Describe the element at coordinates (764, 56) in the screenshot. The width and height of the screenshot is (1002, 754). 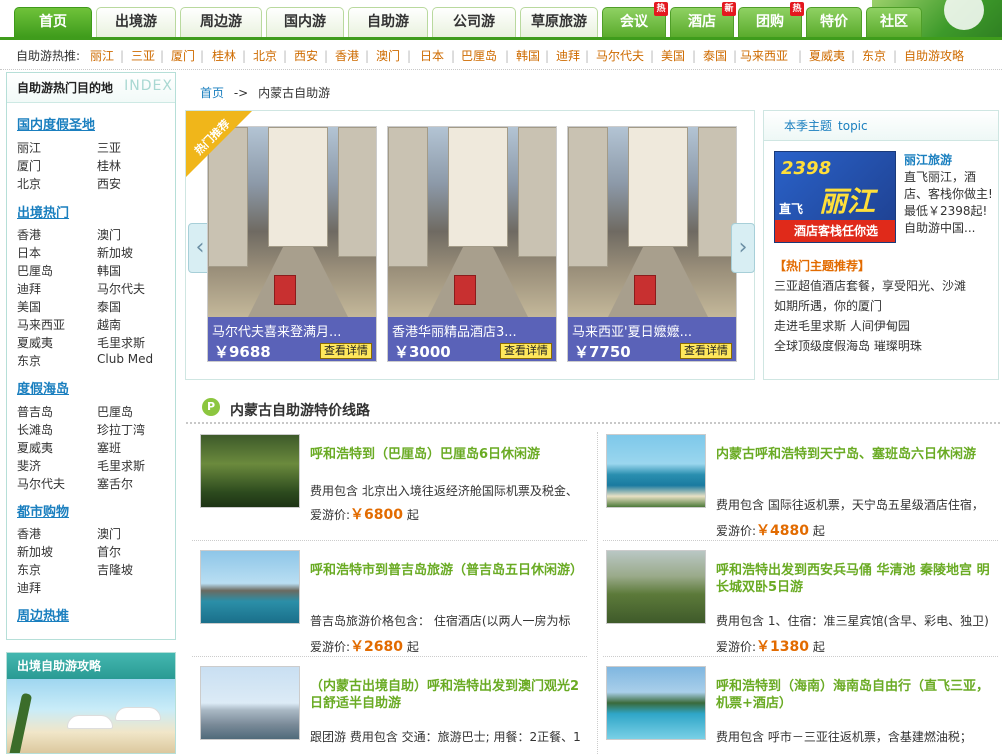
I see `hot-link: 马来西亚` at that location.